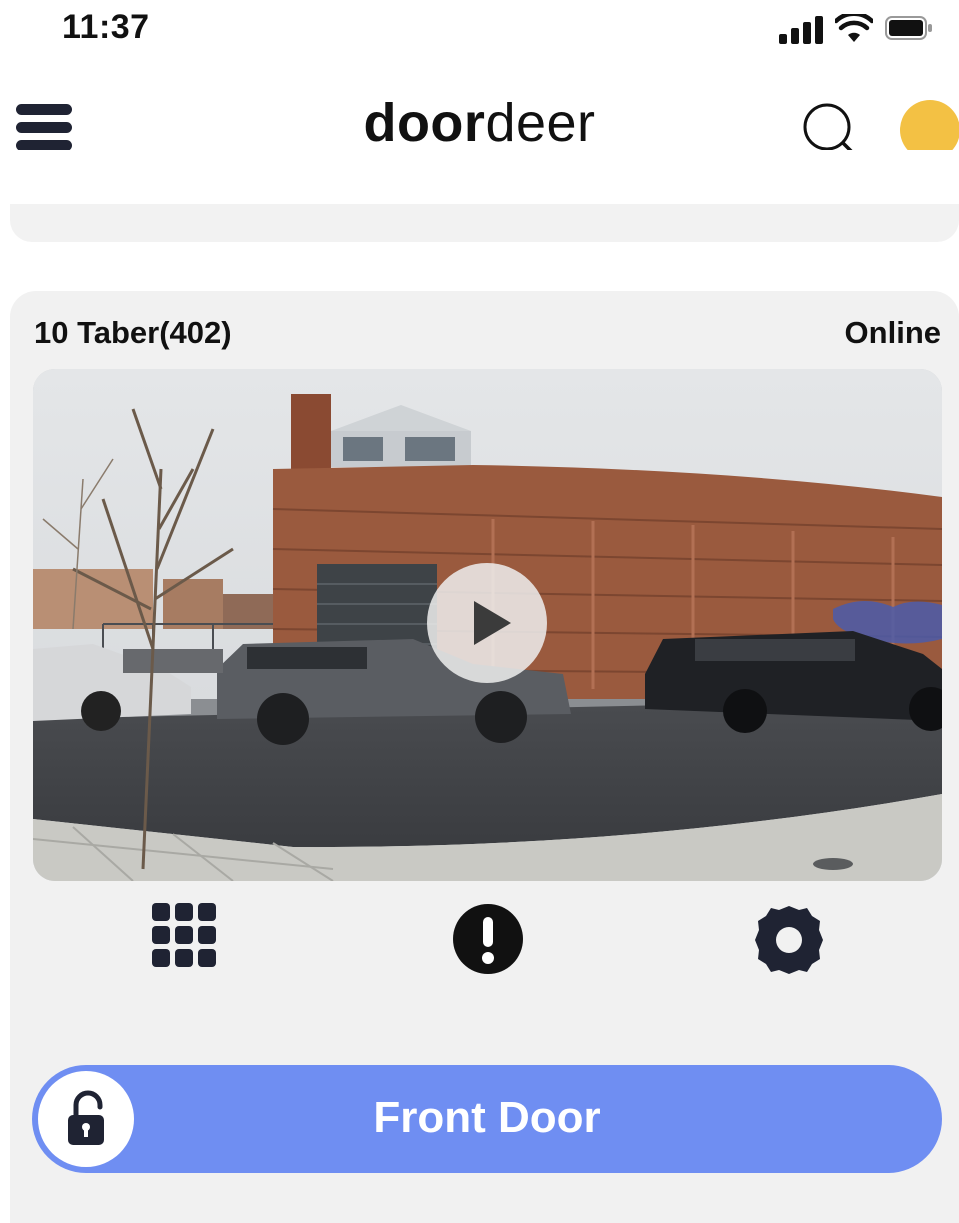 This screenshot has width=959, height=1223. I want to click on device-status: Online, so click(892, 332).